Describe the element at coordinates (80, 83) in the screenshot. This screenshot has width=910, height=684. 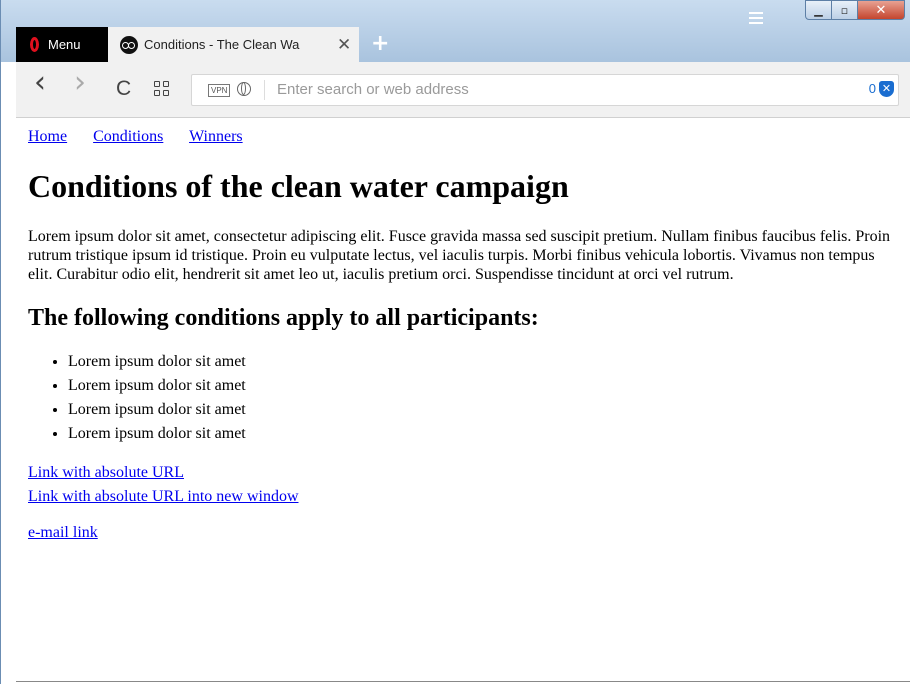
I see `forward-icon: ›` at that location.